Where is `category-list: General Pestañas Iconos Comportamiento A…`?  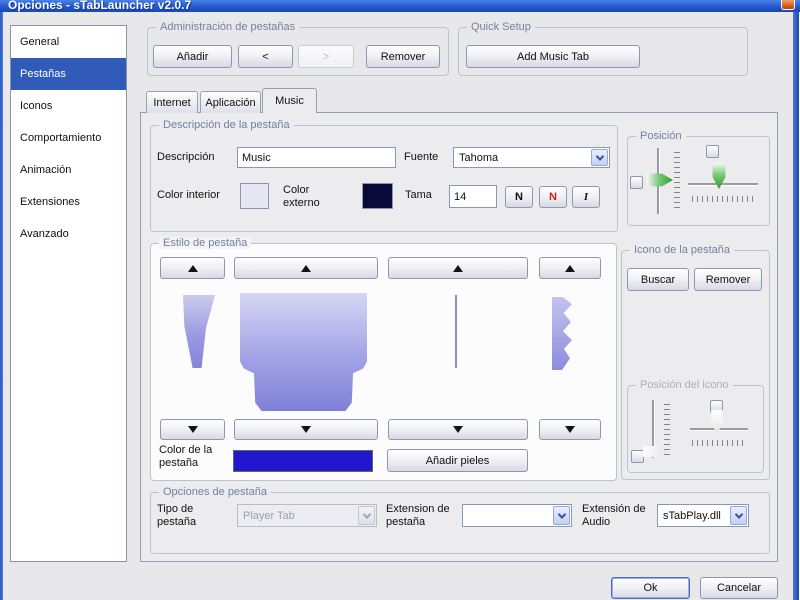
category-list: General Pestañas Iconos Comportamiento A… is located at coordinates (68, 293).